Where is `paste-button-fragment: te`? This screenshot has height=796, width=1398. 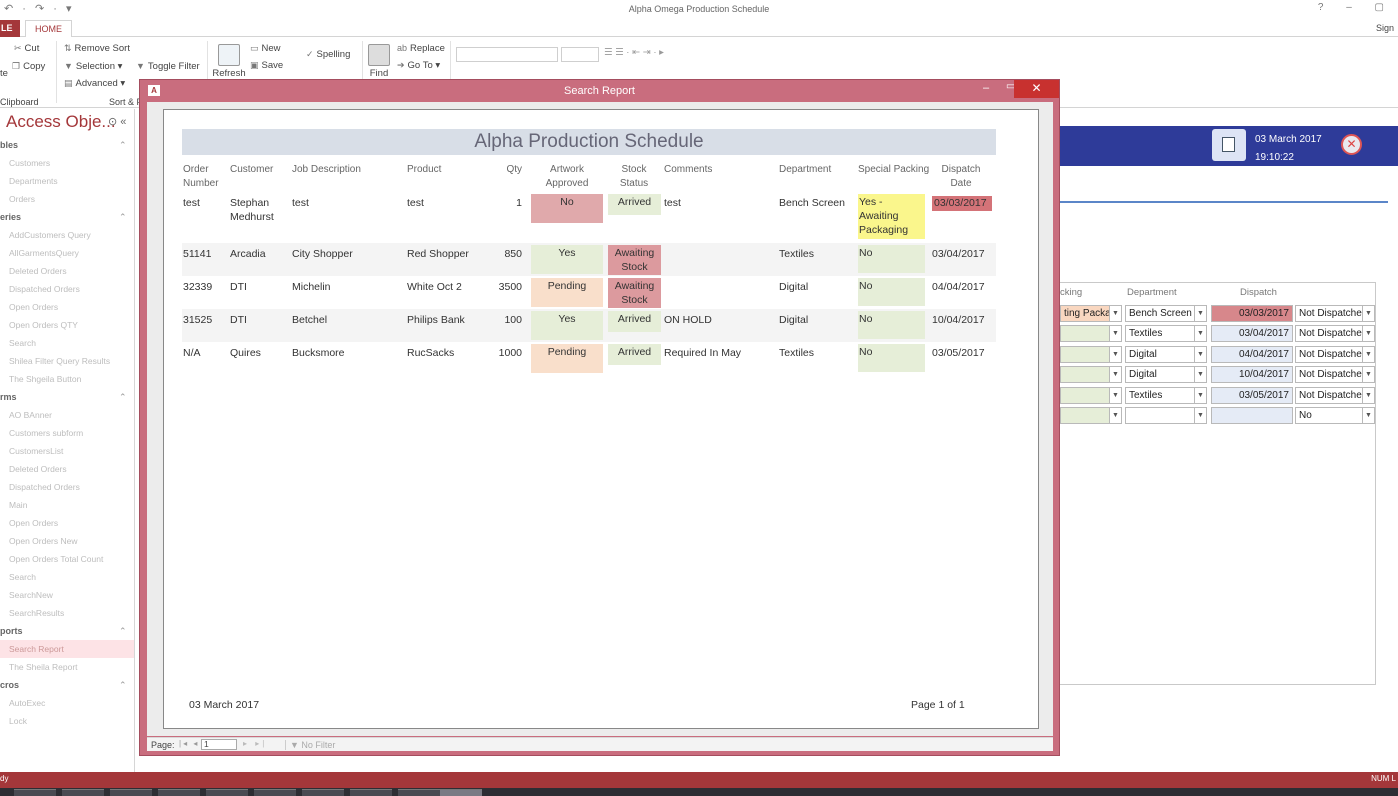
paste-button-fragment: te is located at coordinates (4, 73).